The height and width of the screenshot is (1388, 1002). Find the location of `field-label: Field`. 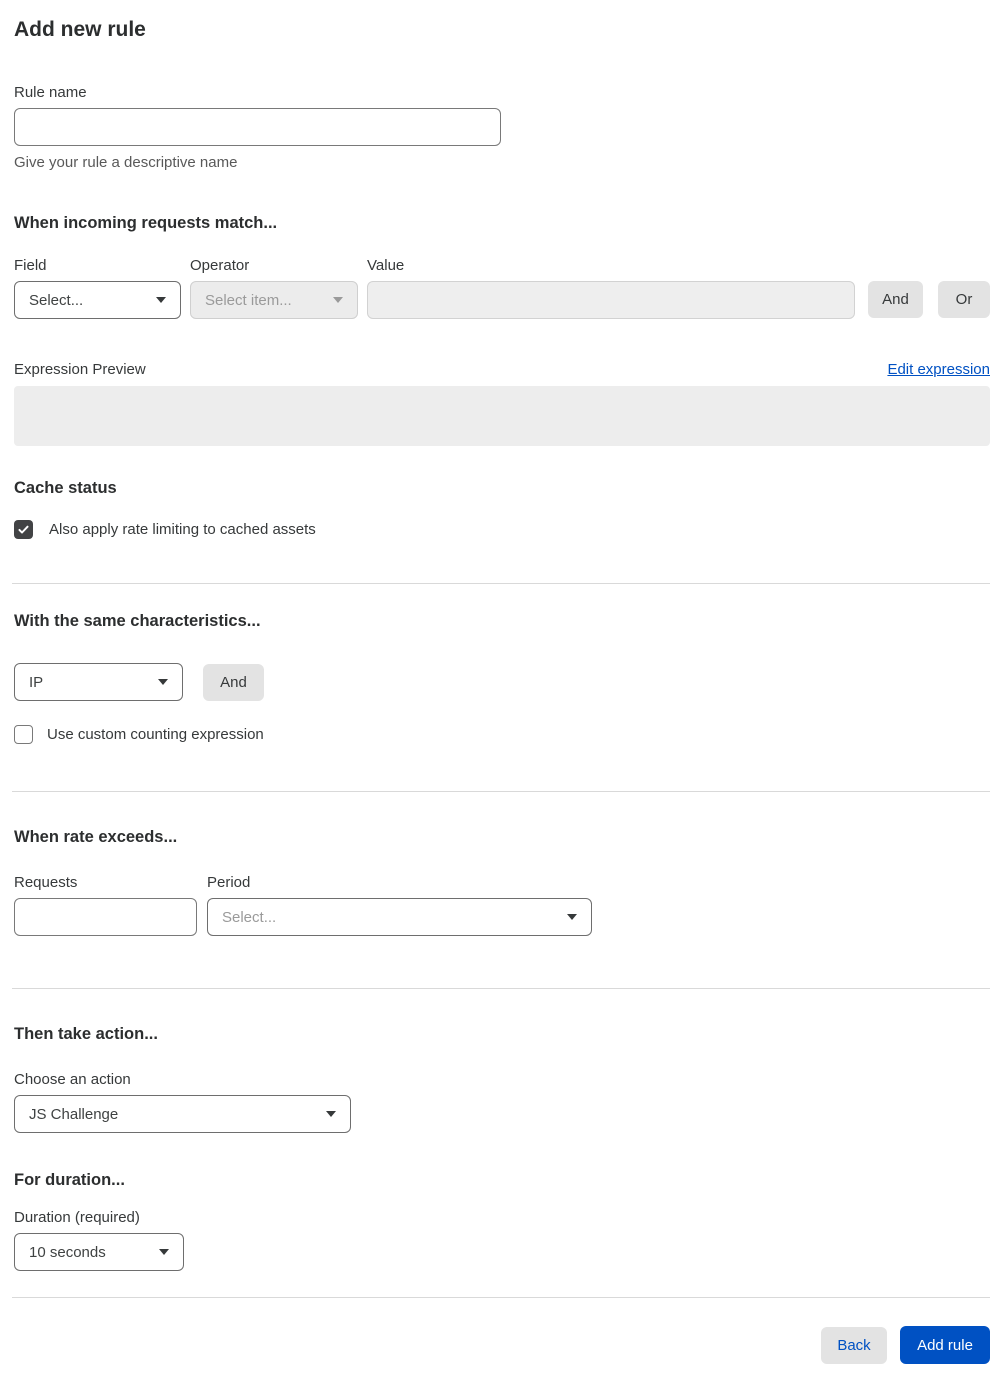

field-label: Field is located at coordinates (30, 265).